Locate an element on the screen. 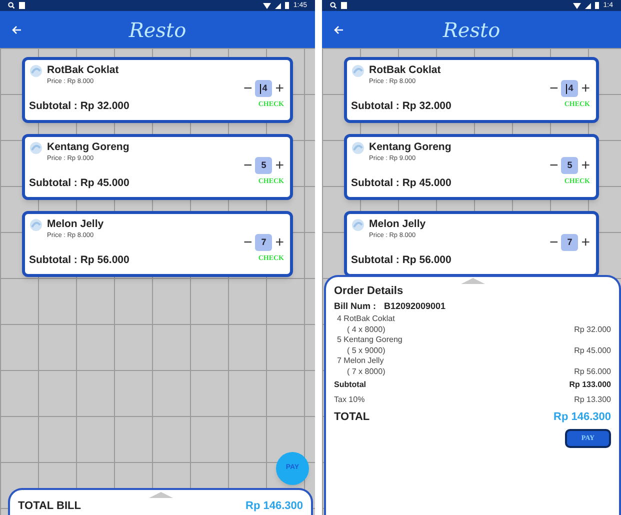  sheet-title: Order Details is located at coordinates (369, 291).